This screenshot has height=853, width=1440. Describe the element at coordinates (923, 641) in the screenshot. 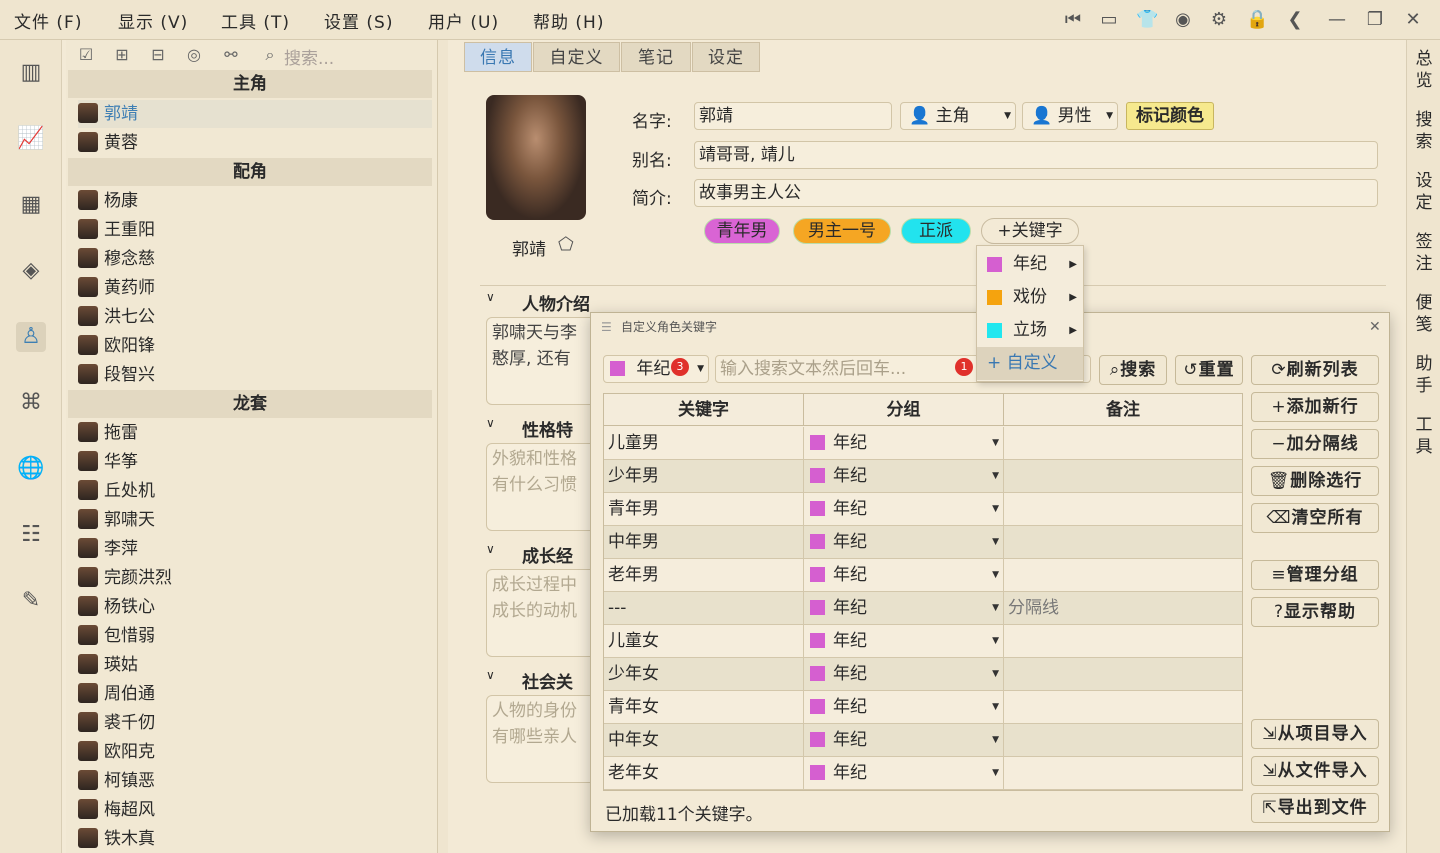

I see `table-row: 儿童女 年纪 ▼` at that location.